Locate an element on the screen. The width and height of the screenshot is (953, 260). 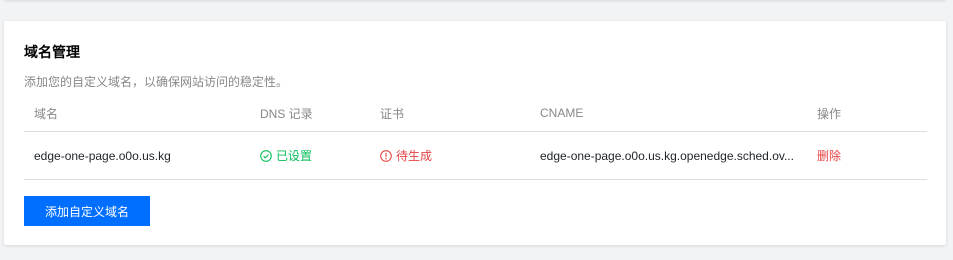
check-circle-icon is located at coordinates (266, 155).